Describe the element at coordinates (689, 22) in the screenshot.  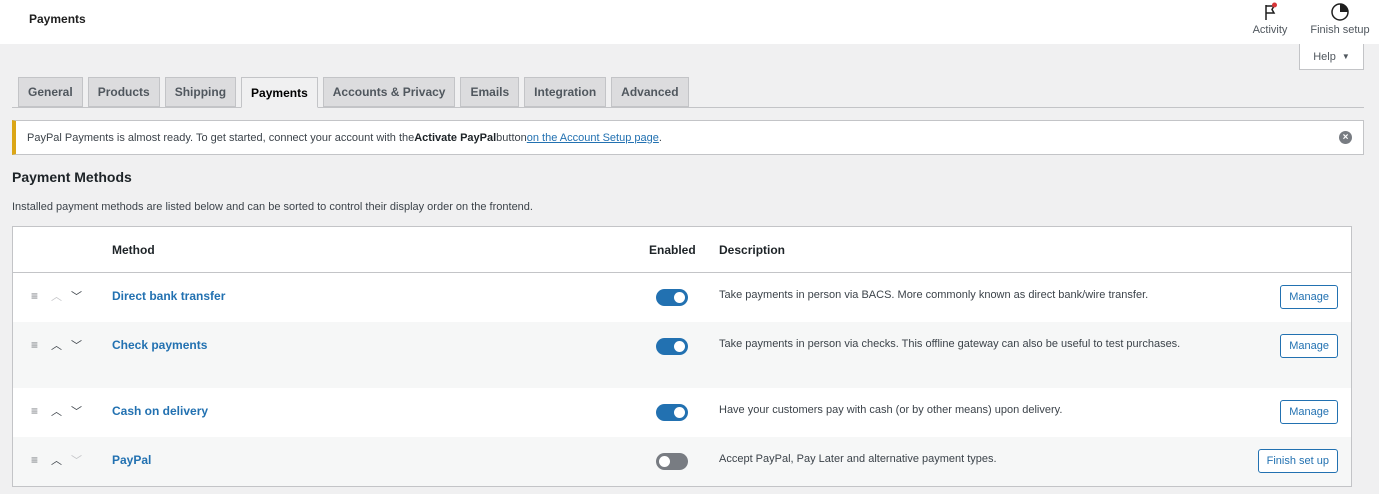
I see `top-bar: Payments Activity Finish setup` at that location.